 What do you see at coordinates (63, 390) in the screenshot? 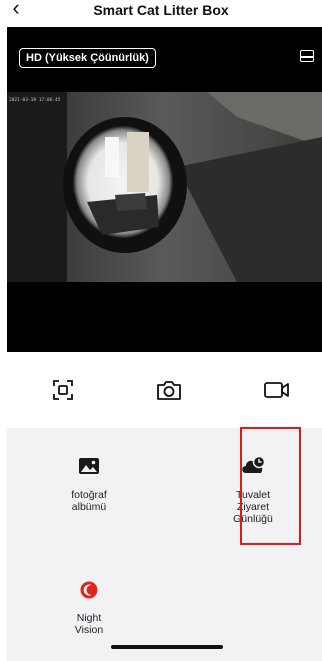
I see `fullscreen-icon` at bounding box center [63, 390].